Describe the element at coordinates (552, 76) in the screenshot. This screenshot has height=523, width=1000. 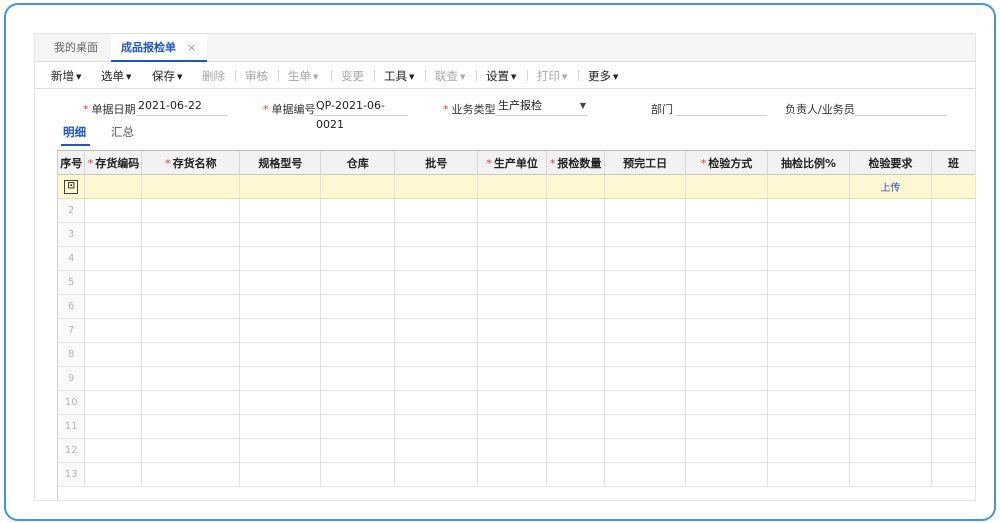
I see `print-button: 打印 ▼` at that location.